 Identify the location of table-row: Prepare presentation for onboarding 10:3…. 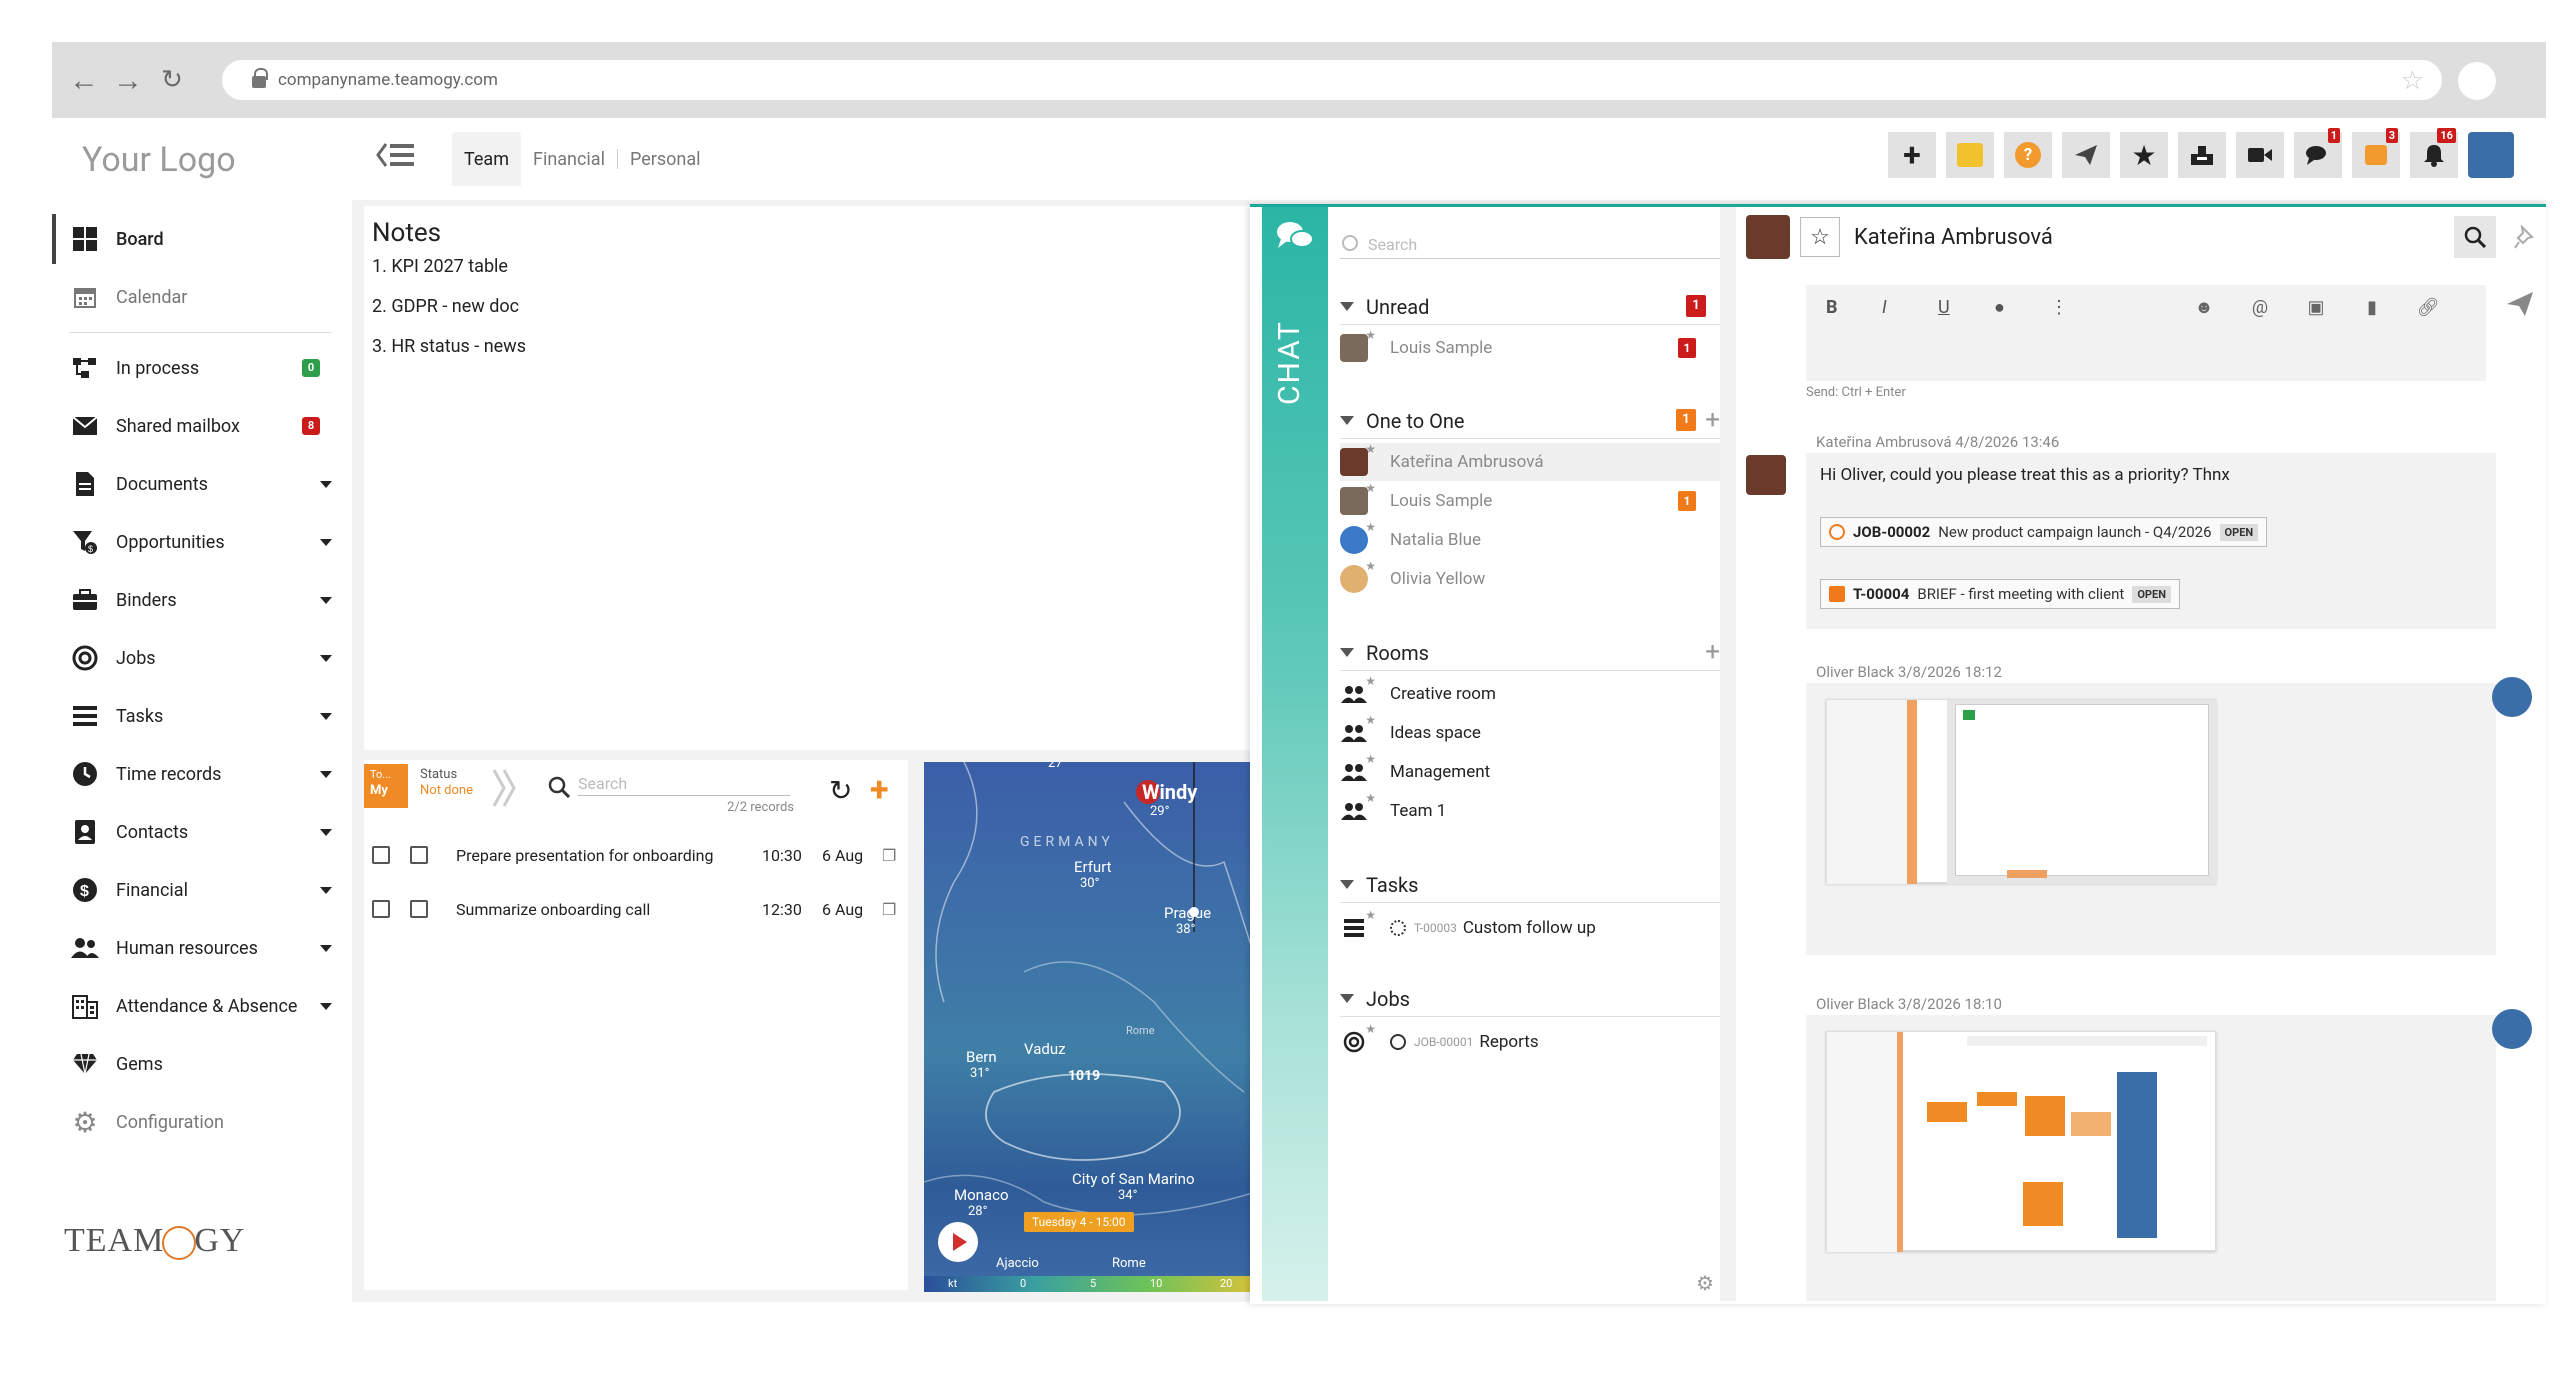
(636, 855).